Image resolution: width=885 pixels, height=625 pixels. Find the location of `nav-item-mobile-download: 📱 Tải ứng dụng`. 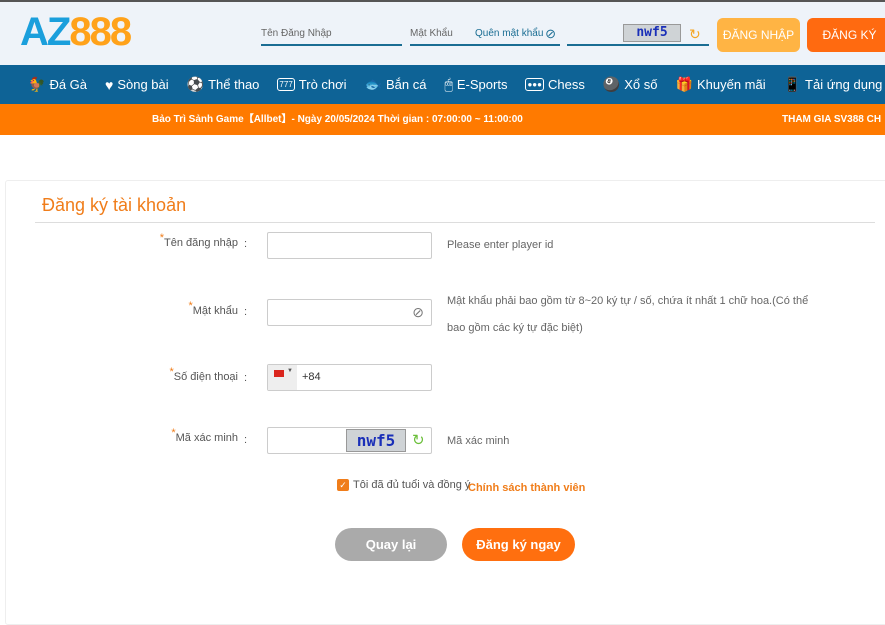

nav-item-mobile-download: 📱 Tải ứng dụng is located at coordinates (833, 84).